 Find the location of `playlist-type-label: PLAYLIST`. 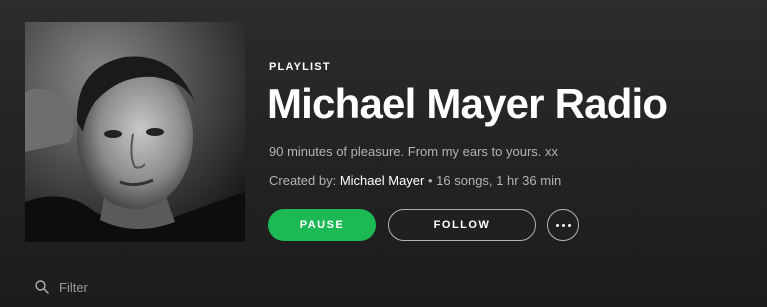

playlist-type-label: PLAYLIST is located at coordinates (300, 67).